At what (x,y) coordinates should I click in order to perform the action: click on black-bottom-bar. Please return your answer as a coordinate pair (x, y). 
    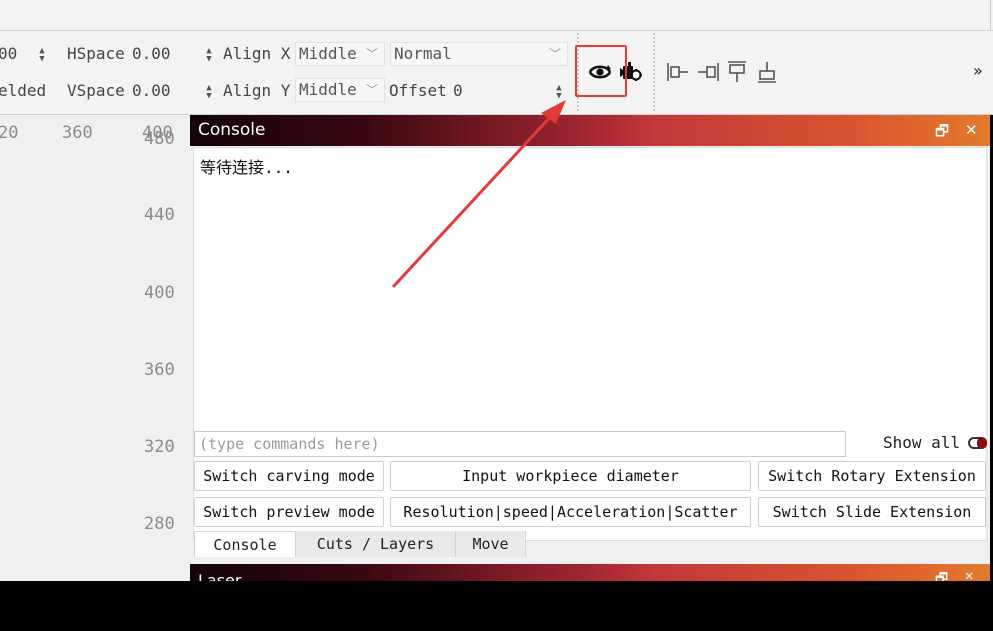
    Looking at the image, I should click on (496, 606).